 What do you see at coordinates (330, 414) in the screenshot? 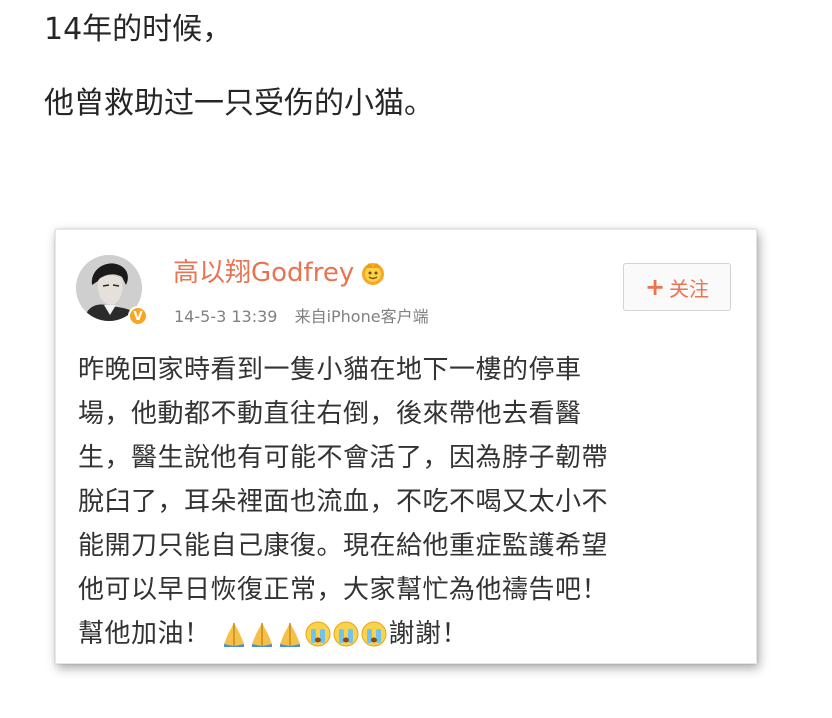
I see `post-line: 場，他動都不動直往右倒，後來帶他去看醫` at bounding box center [330, 414].